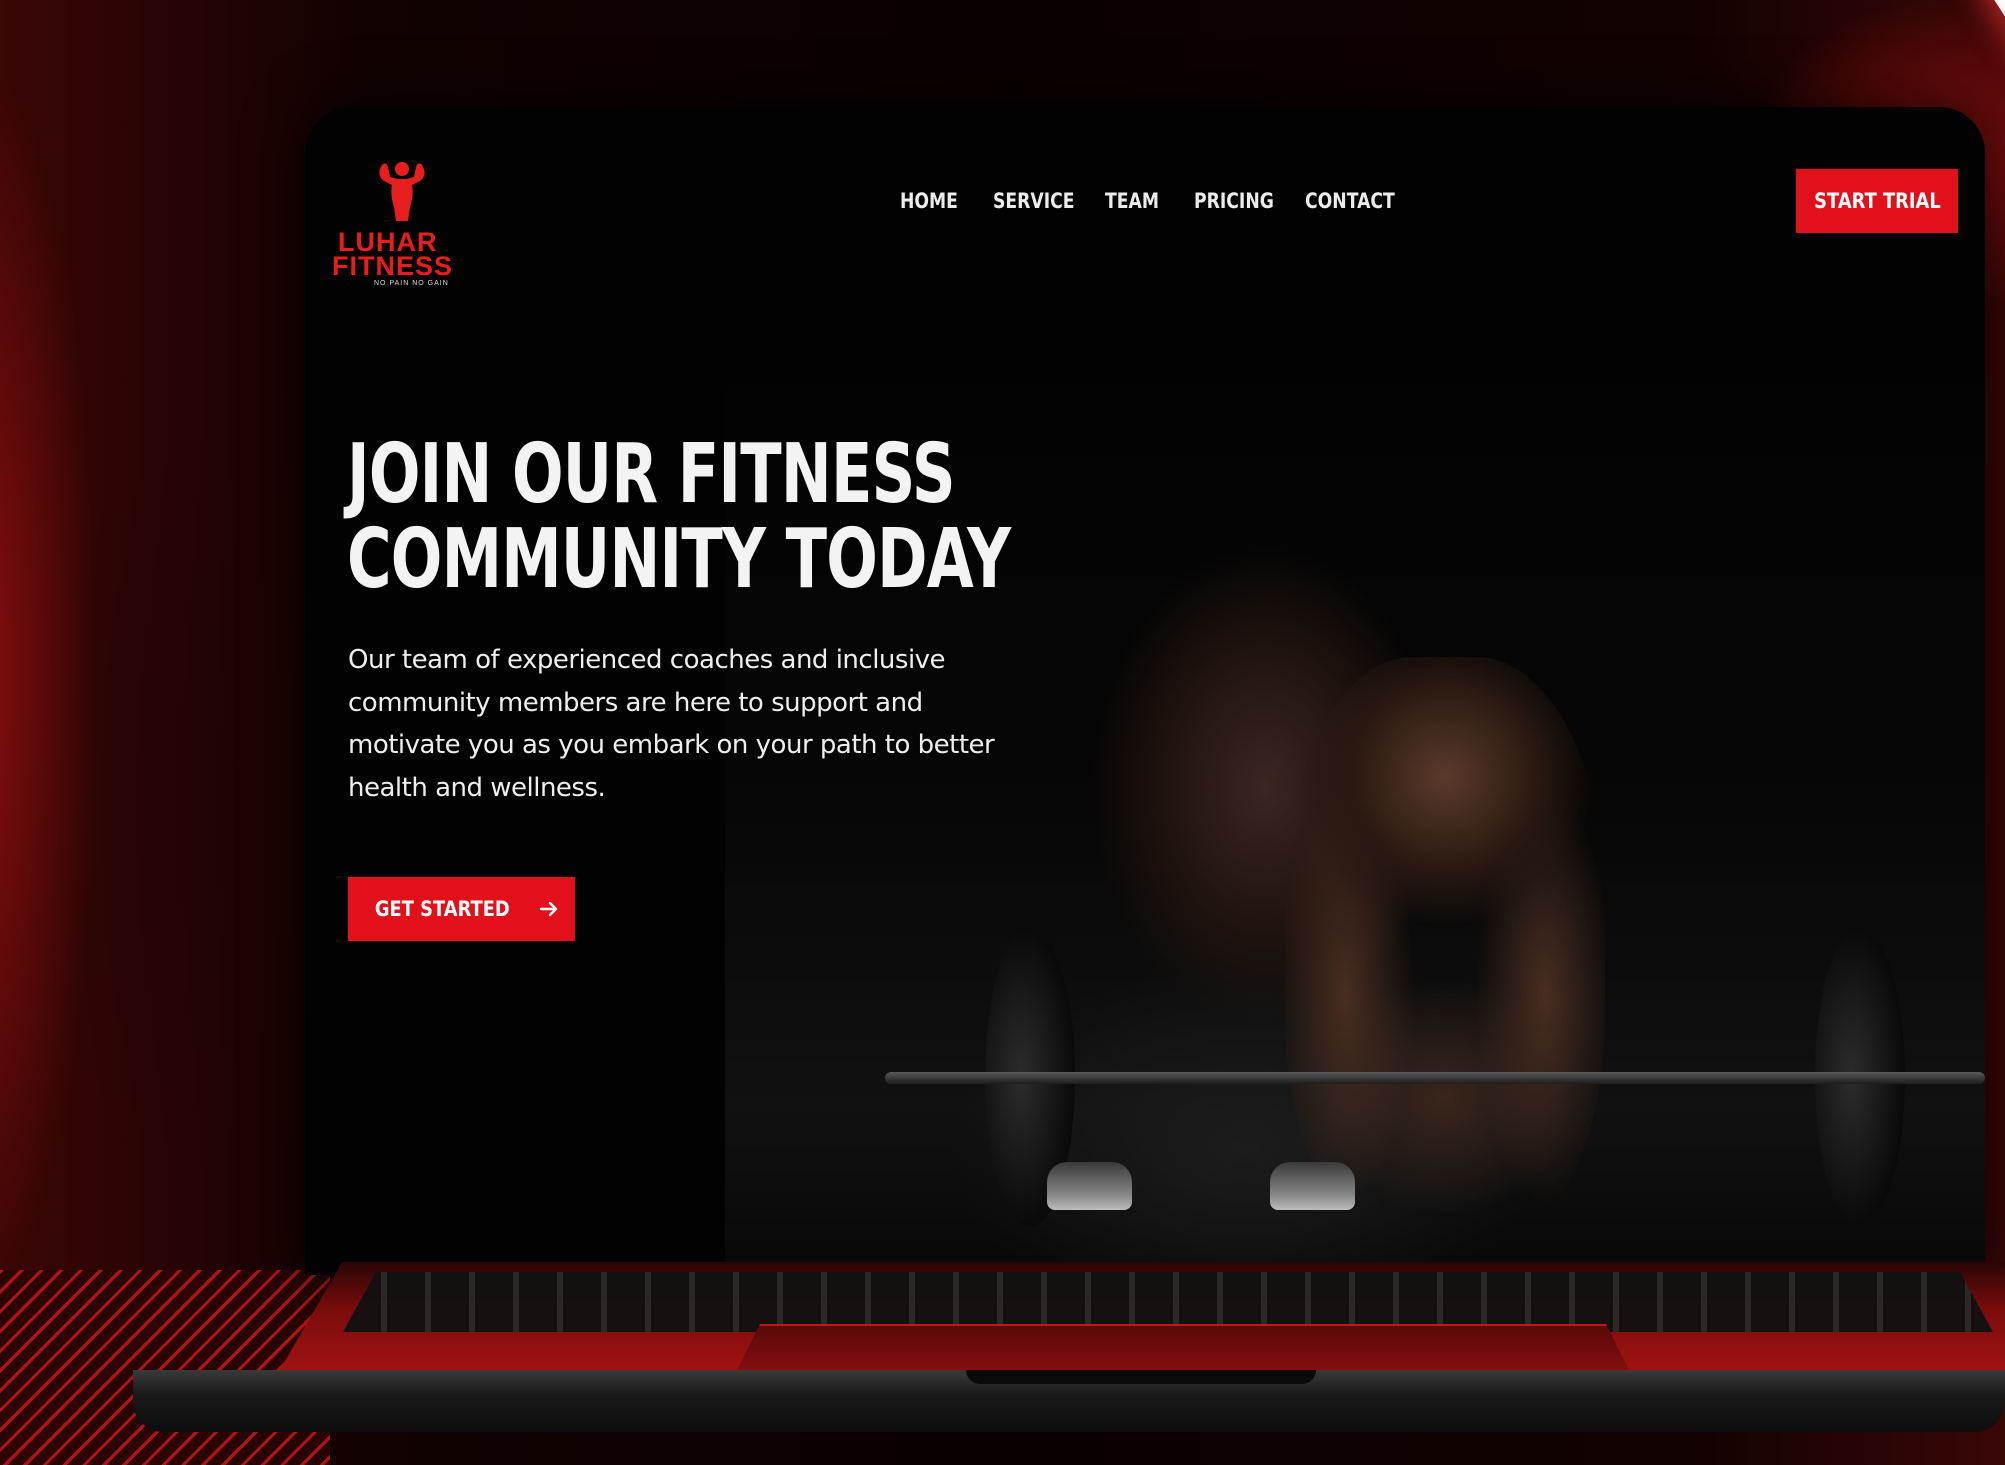 The width and height of the screenshot is (2005, 1465). Describe the element at coordinates (442, 909) in the screenshot. I see `get-started-label: GET STARTED` at that location.